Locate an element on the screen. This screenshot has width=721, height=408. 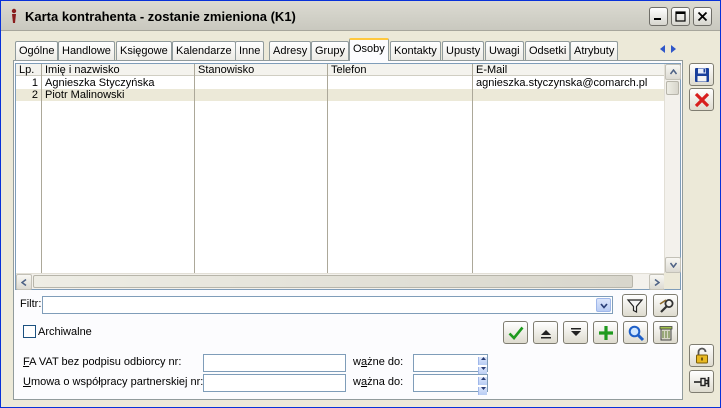
tab-ksiegowe: Księgowe is located at coordinates (144, 50).